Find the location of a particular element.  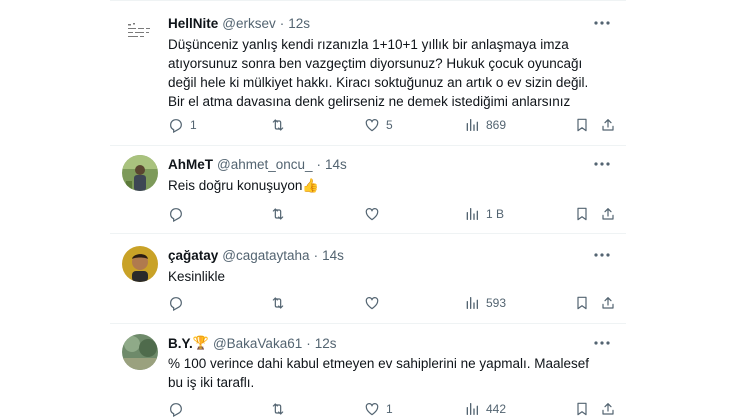

author-name: B.Y. is located at coordinates (180, 343).